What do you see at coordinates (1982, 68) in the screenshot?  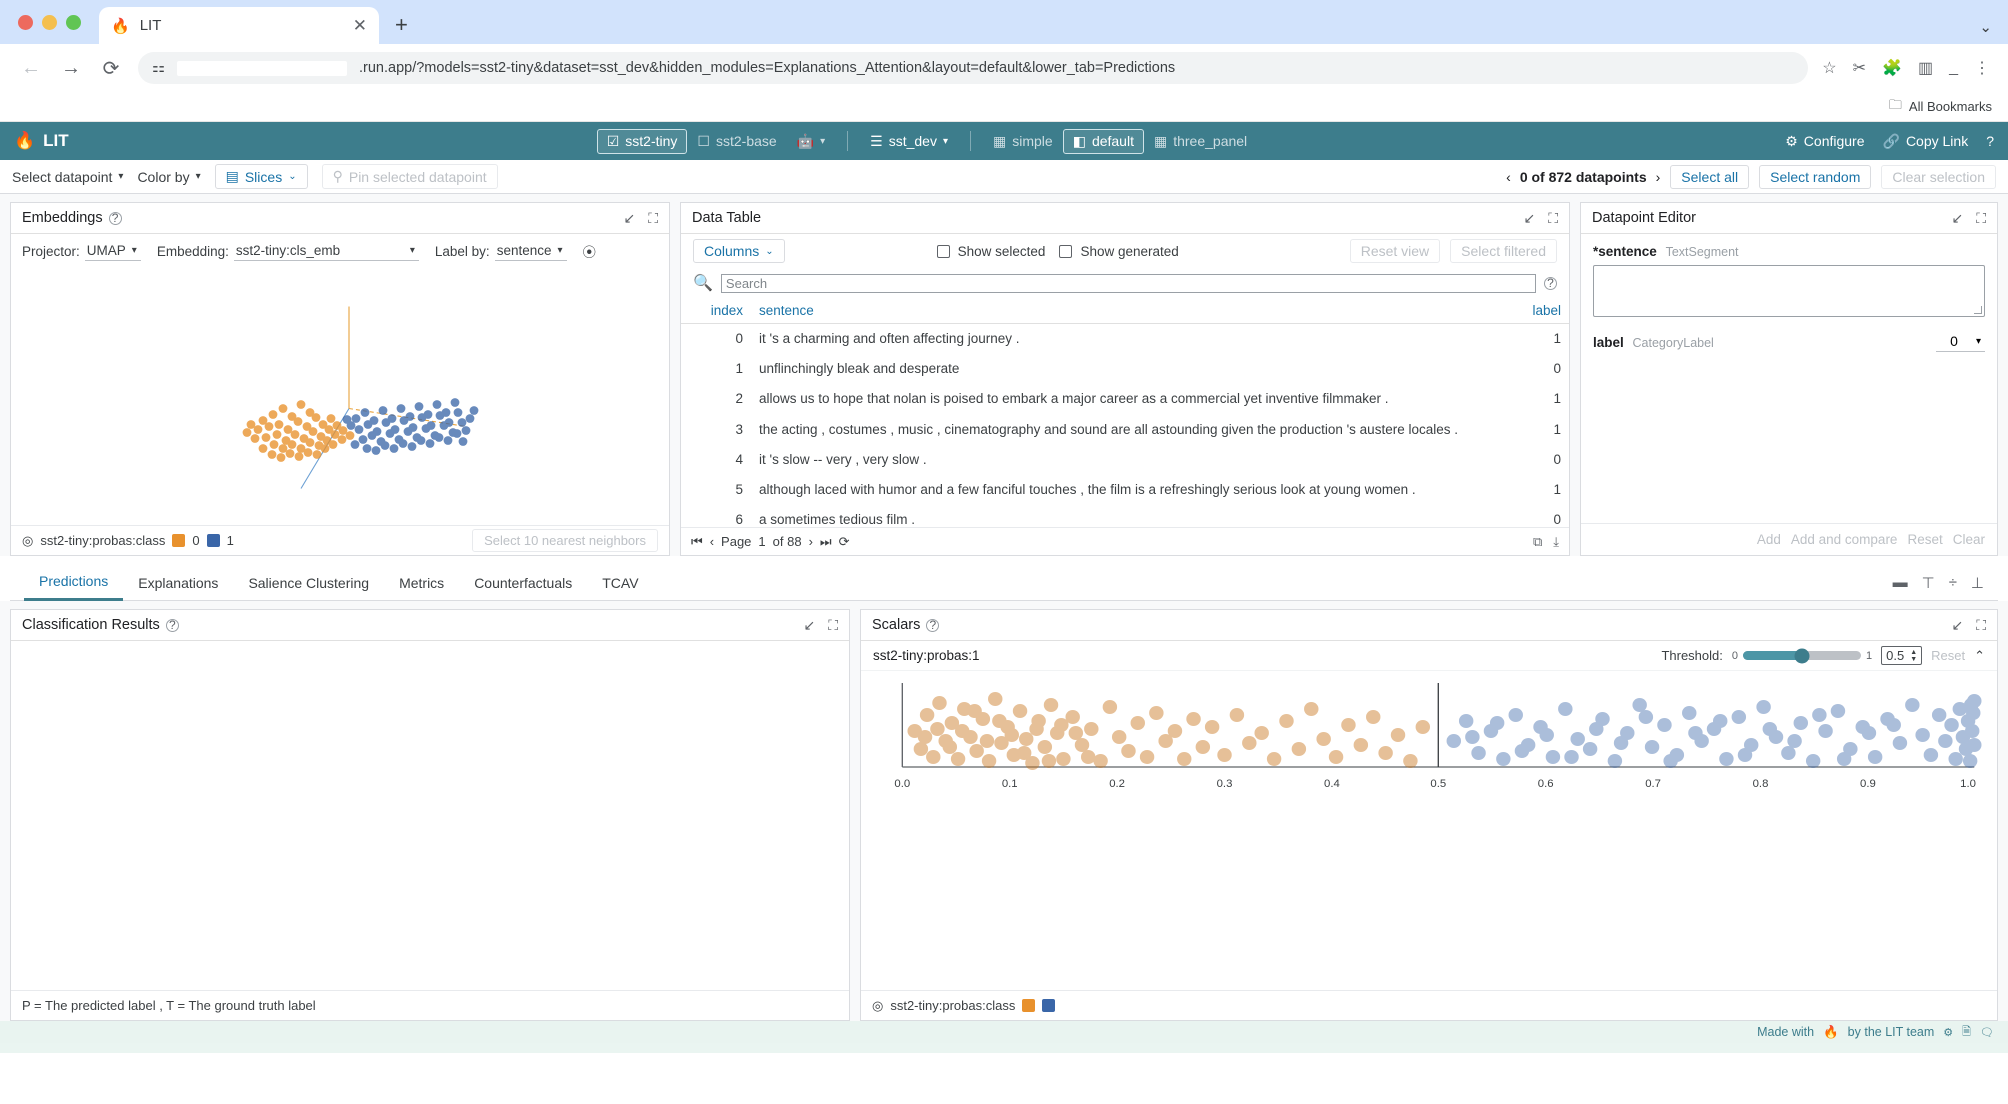 I see `chrome-menu-icon: ⋮` at bounding box center [1982, 68].